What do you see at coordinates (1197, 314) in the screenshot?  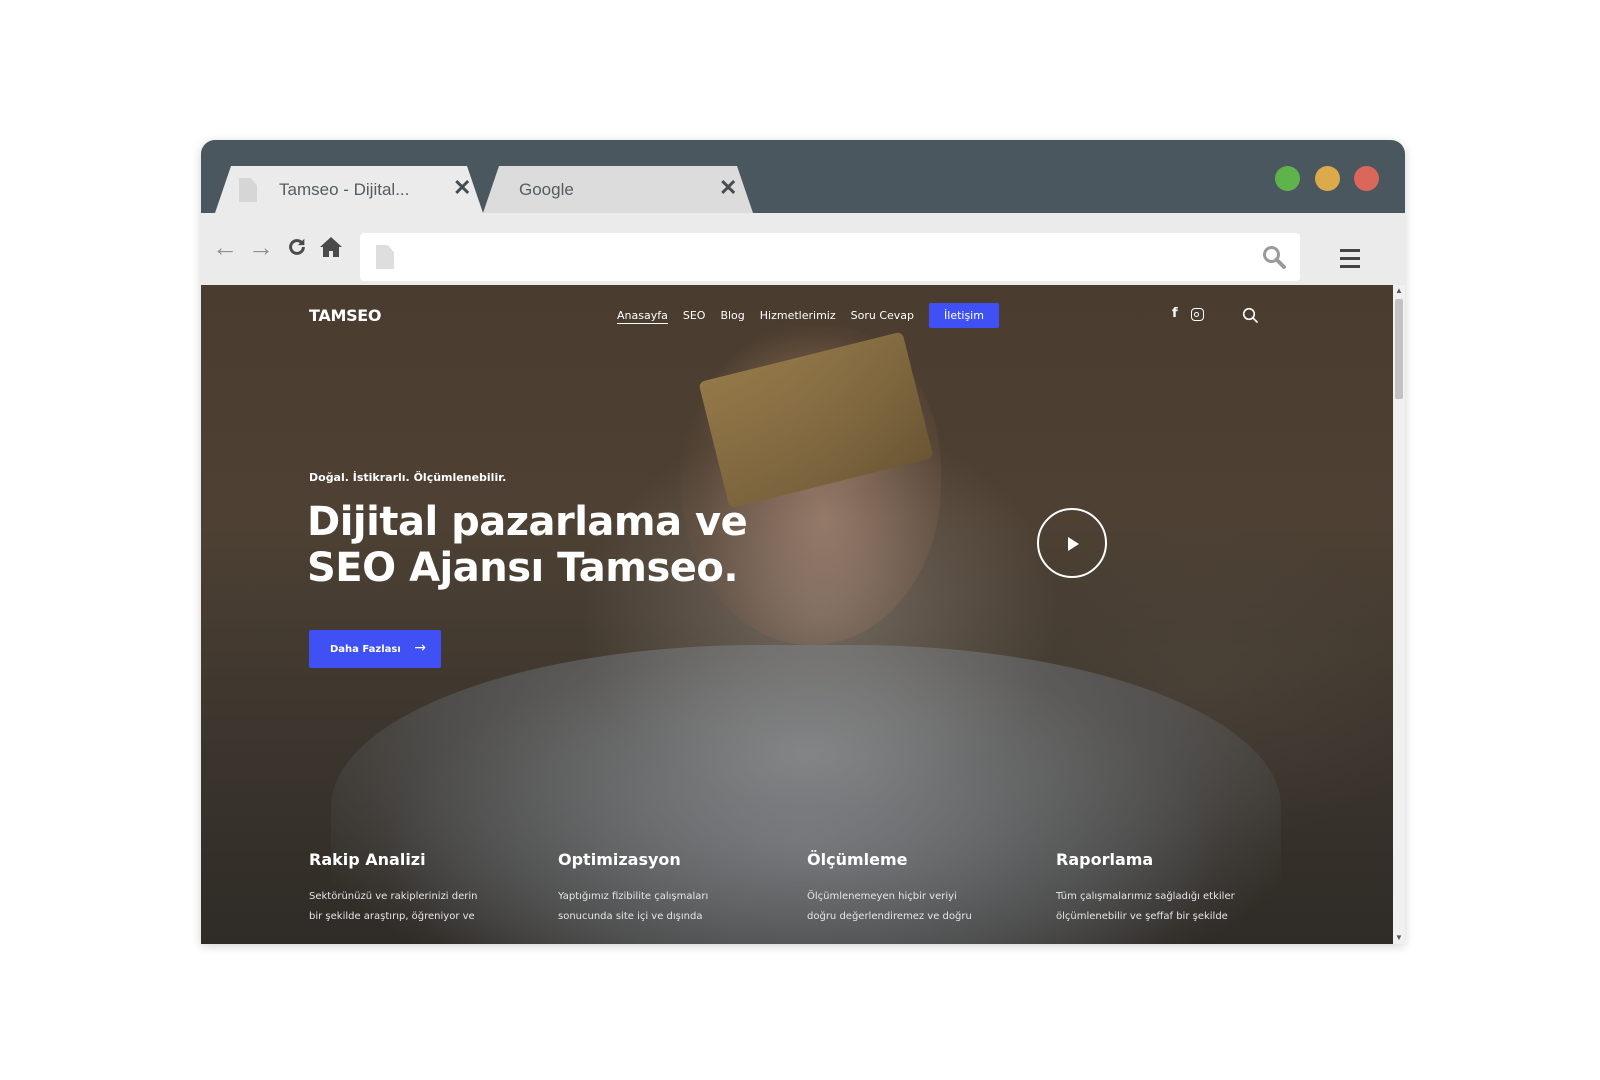 I see `instagram-icon` at bounding box center [1197, 314].